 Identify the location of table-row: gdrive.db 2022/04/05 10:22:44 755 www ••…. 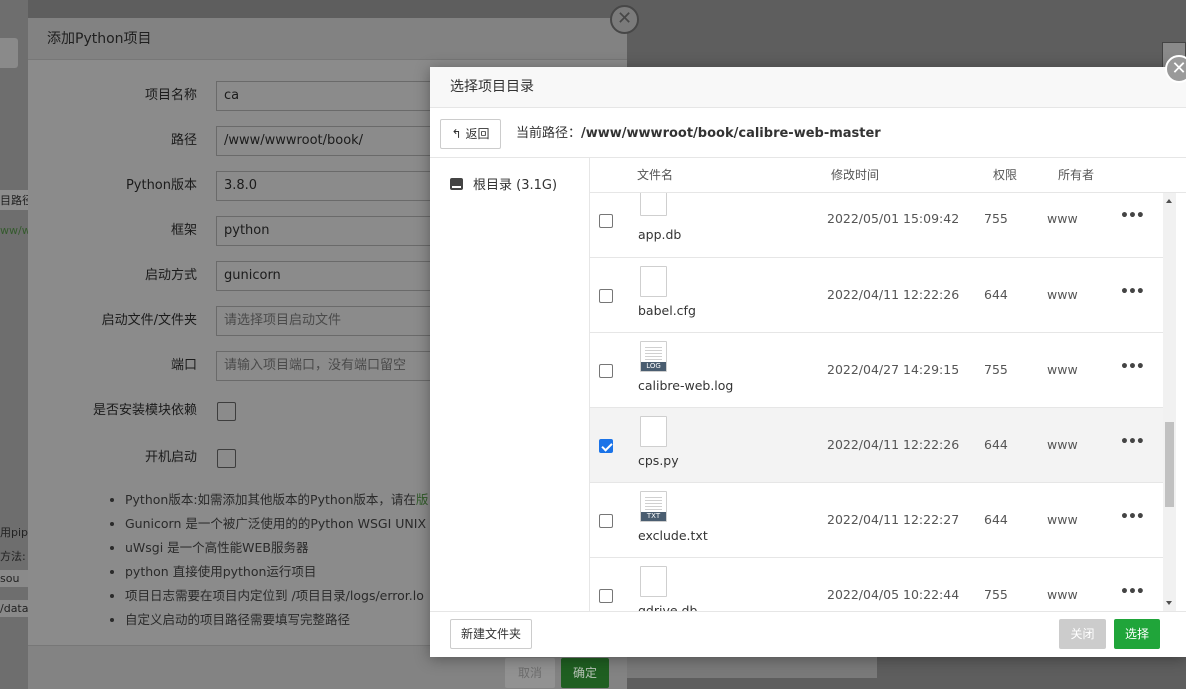
(877, 584).